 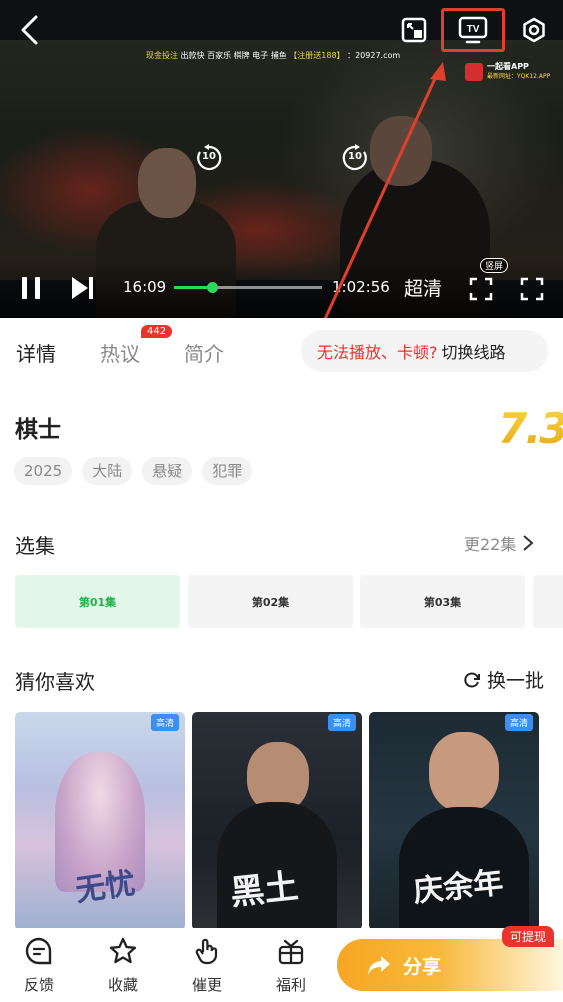 What do you see at coordinates (206, 985) in the screenshot?
I see `urge-label: 催更` at bounding box center [206, 985].